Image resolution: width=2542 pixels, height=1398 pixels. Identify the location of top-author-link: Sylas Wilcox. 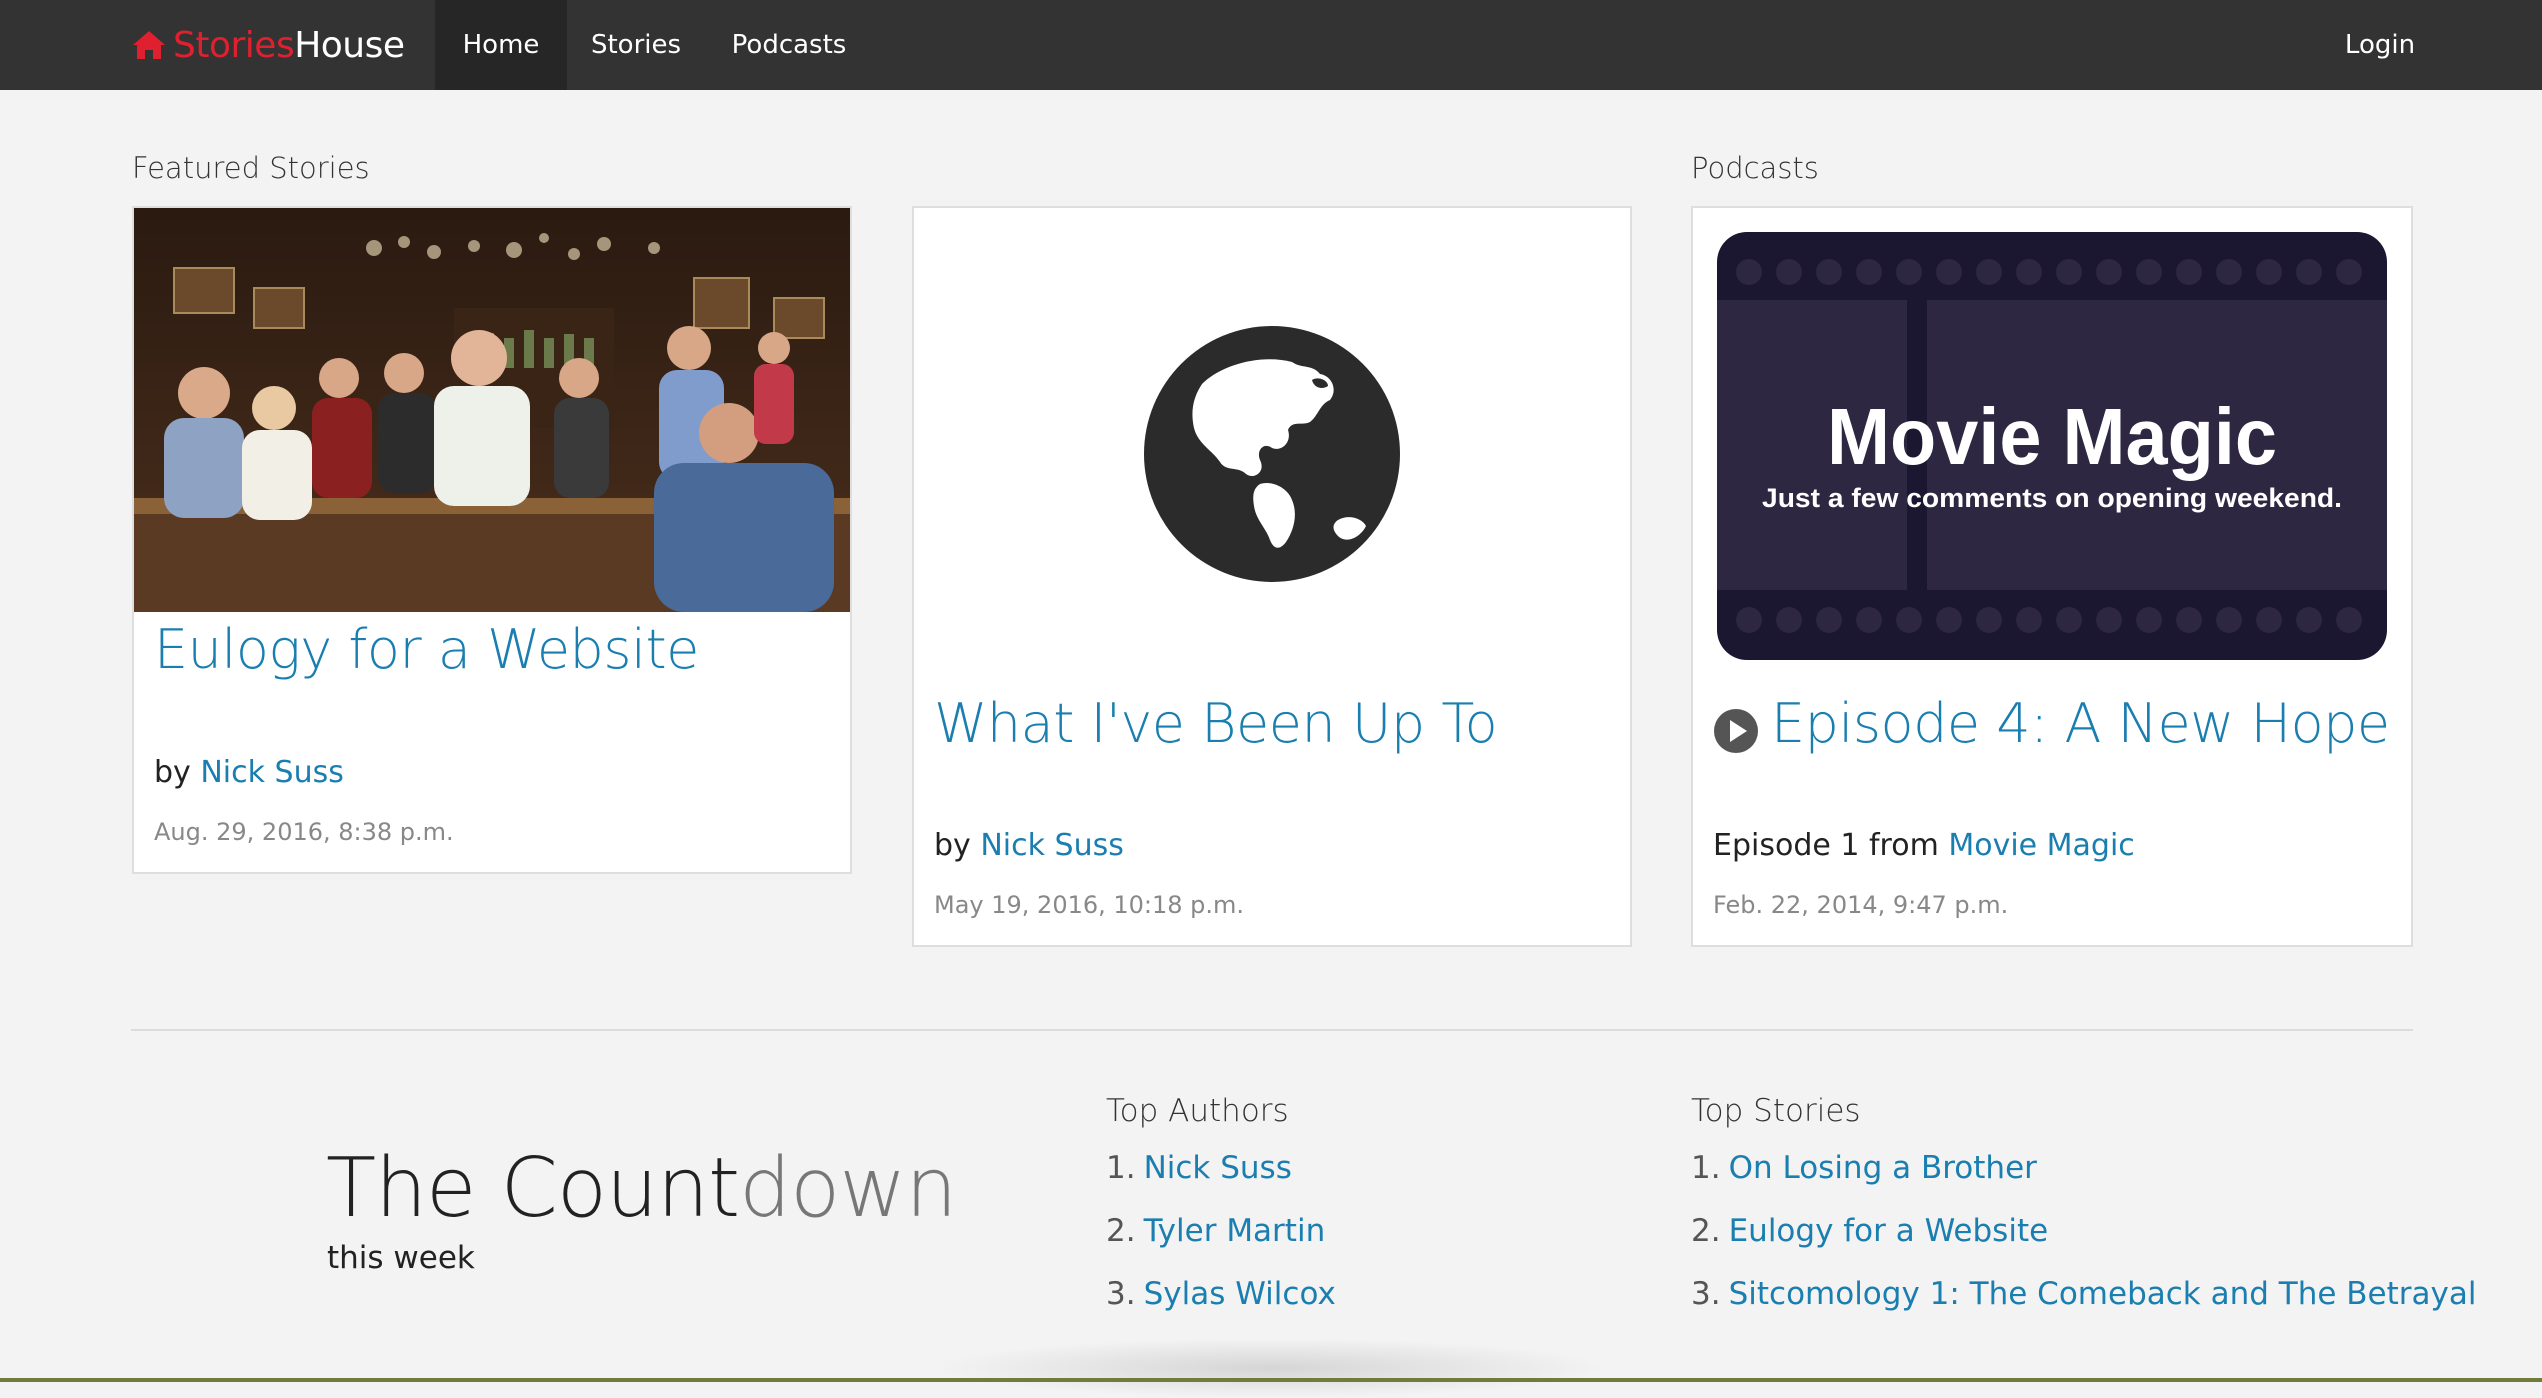
(1240, 1294).